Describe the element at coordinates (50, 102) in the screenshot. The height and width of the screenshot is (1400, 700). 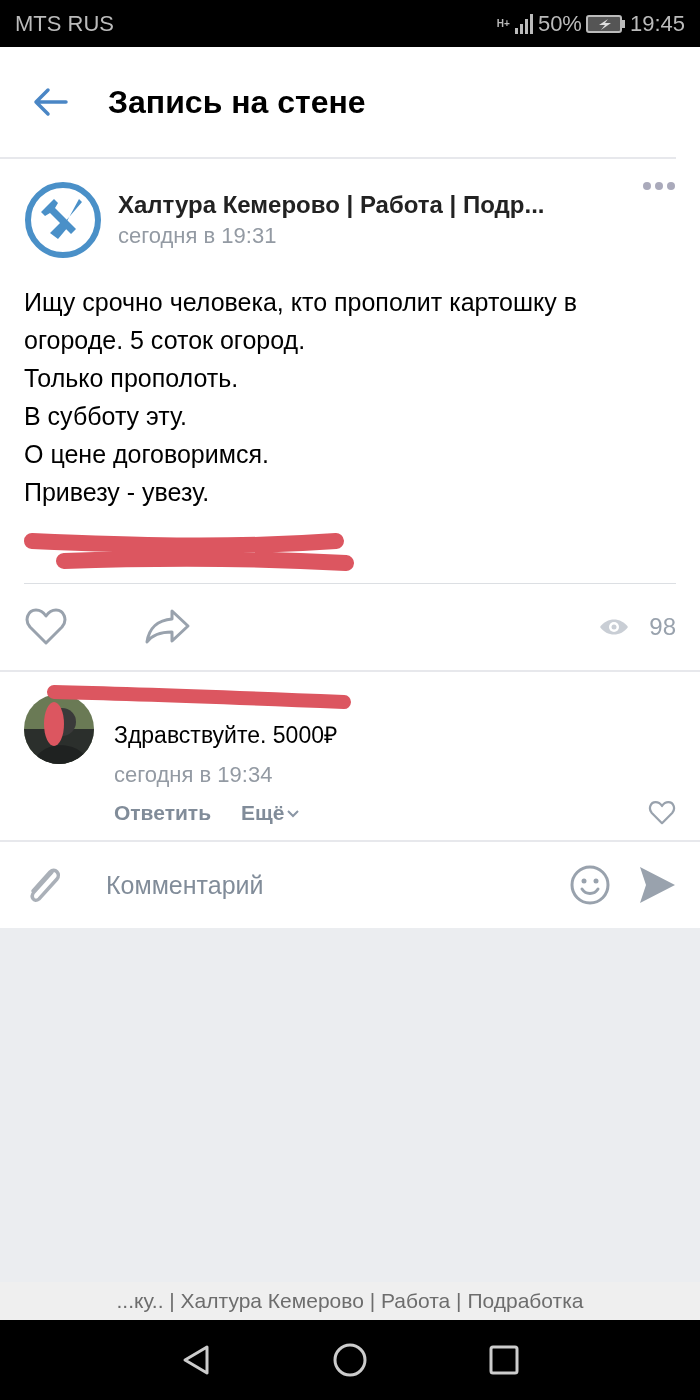
I see `back-arrow-icon` at that location.